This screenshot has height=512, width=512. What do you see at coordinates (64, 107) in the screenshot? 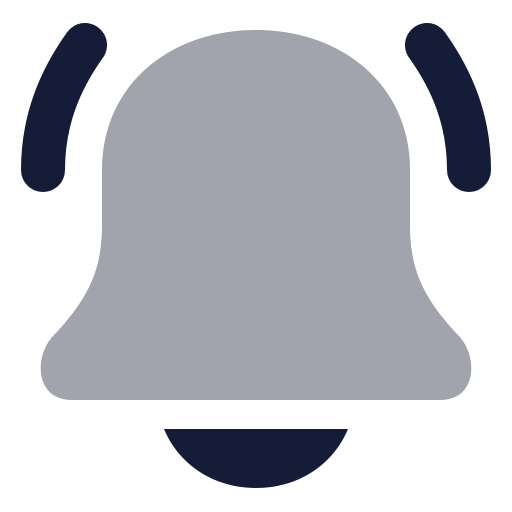
I see `ring-wave-left` at bounding box center [64, 107].